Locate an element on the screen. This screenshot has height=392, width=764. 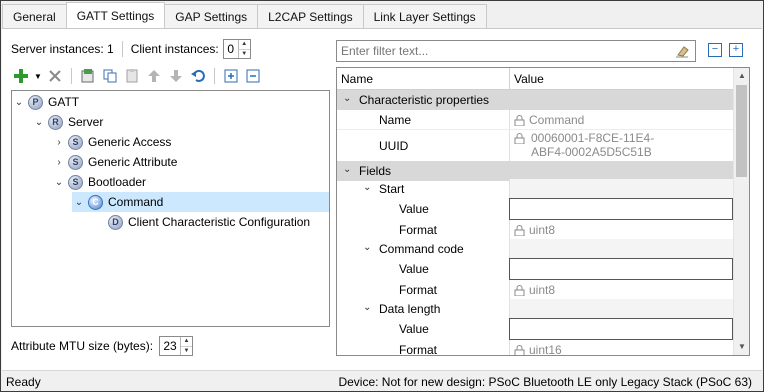
mtu-stepper: 23 ▲ ▼ is located at coordinates (176, 346).